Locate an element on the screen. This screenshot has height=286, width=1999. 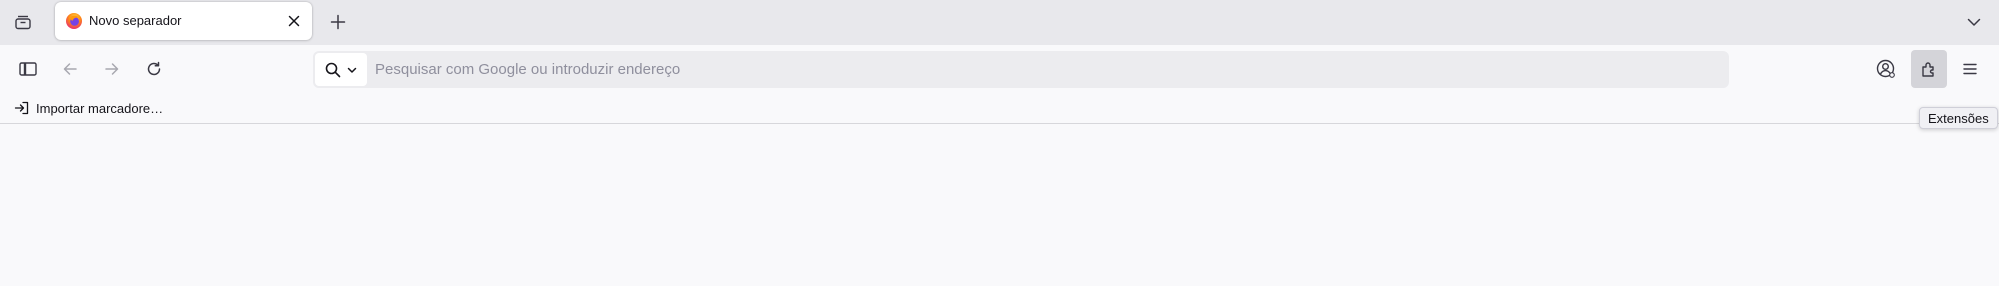
application-menu-button is located at coordinates (1970, 69).